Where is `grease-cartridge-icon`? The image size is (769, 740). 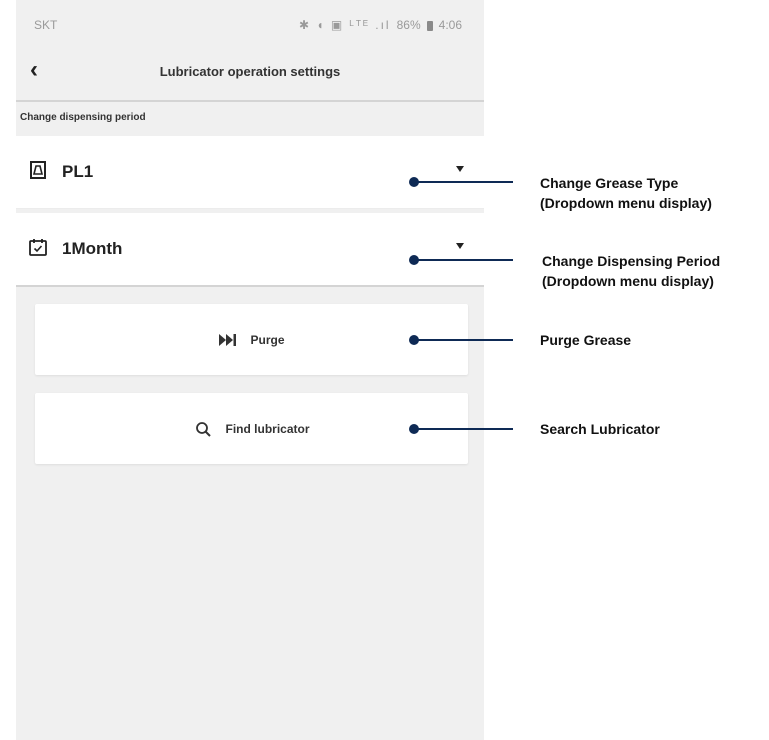 grease-cartridge-icon is located at coordinates (38, 170).